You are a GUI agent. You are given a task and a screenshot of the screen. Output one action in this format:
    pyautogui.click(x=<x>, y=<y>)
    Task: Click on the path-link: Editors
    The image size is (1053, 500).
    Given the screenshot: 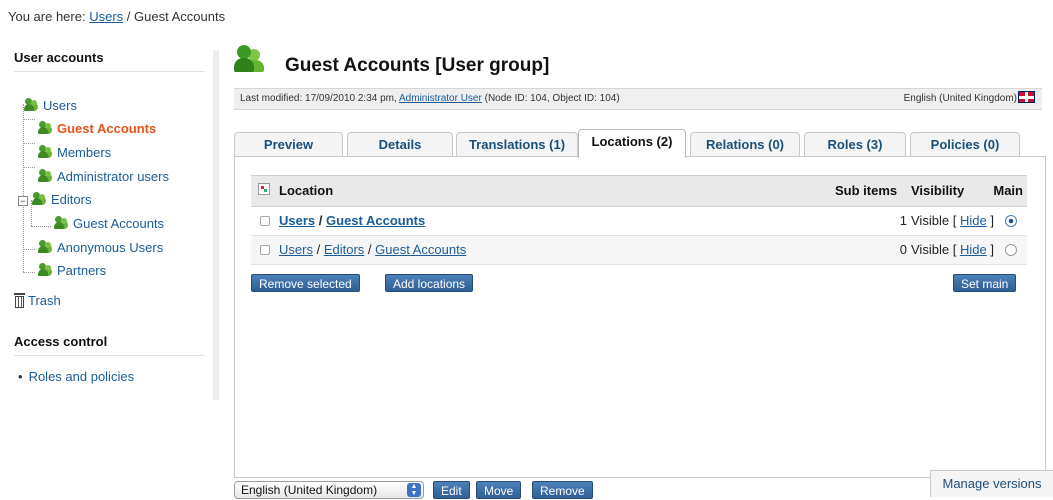 What is the action you would take?
    pyautogui.click(x=344, y=249)
    